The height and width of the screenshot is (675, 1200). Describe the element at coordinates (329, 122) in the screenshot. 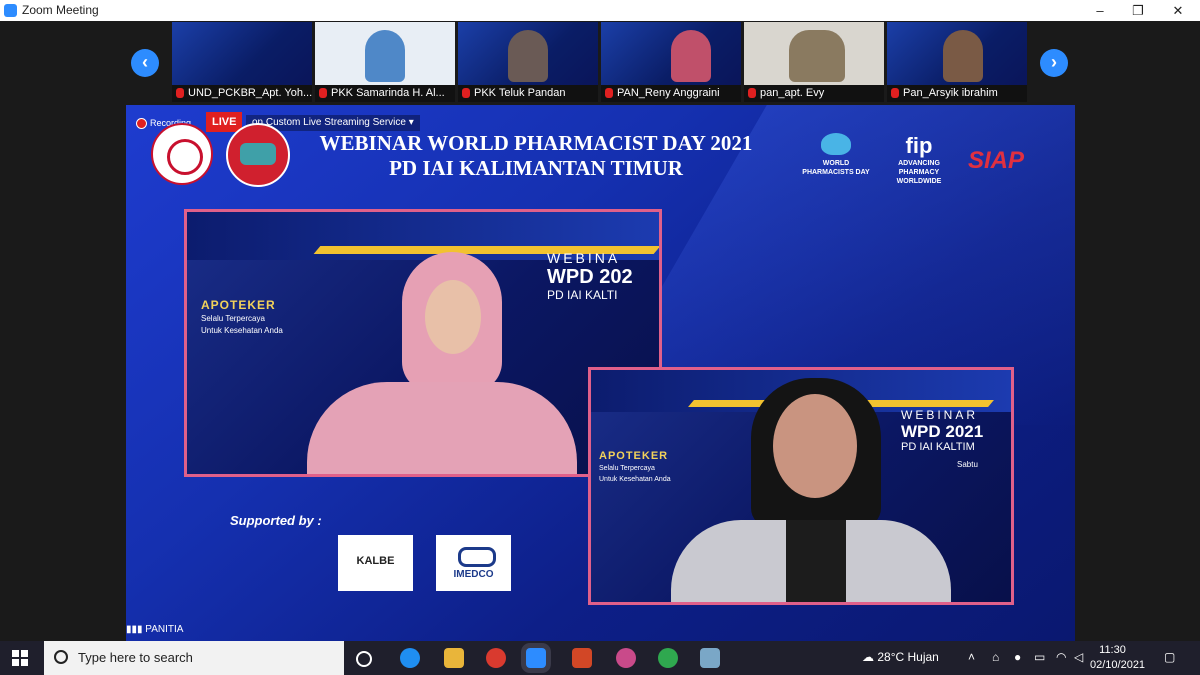

I see `stream-label: on Custom Live Streaming Service` at that location.